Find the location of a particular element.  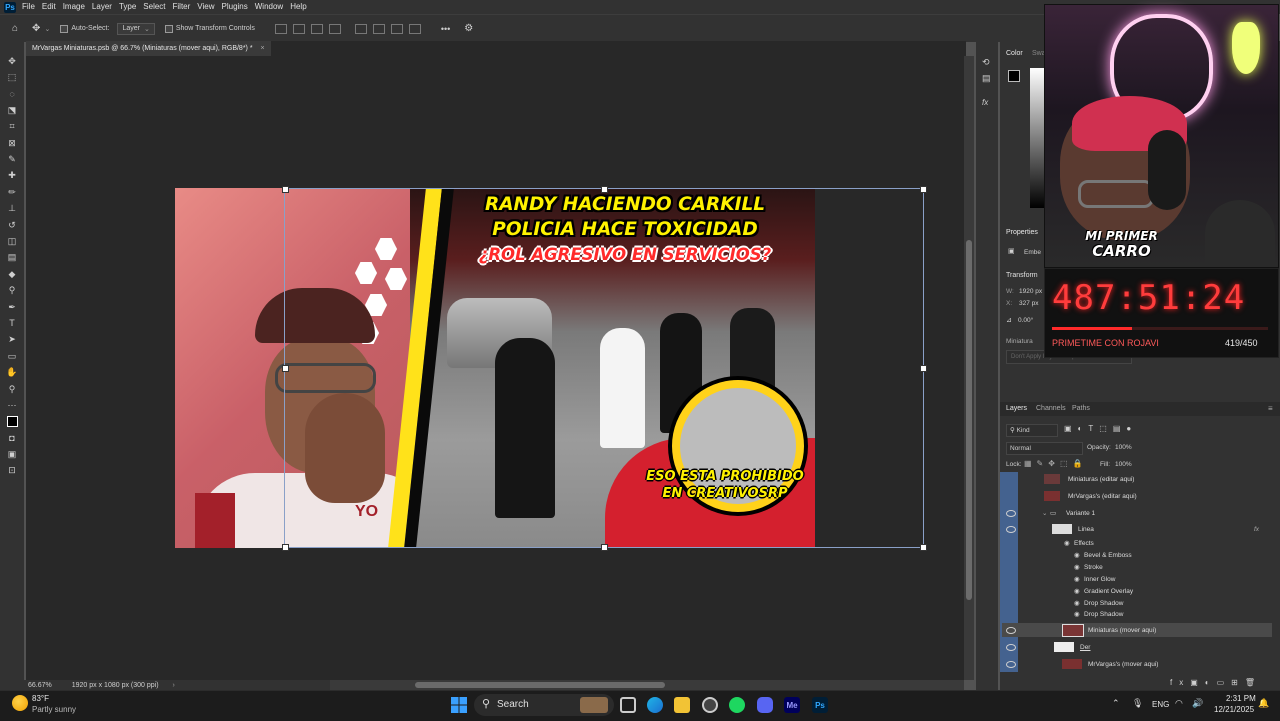

effect-row: ◉ Gradient Overlay is located at coordinates (1137, 591).